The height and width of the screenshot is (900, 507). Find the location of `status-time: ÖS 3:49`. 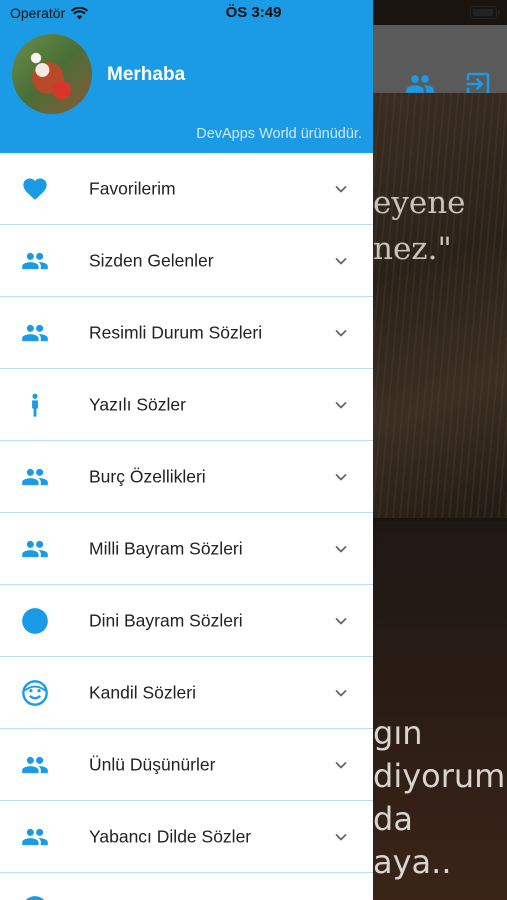

status-time: ÖS 3:49 is located at coordinates (253, 12).